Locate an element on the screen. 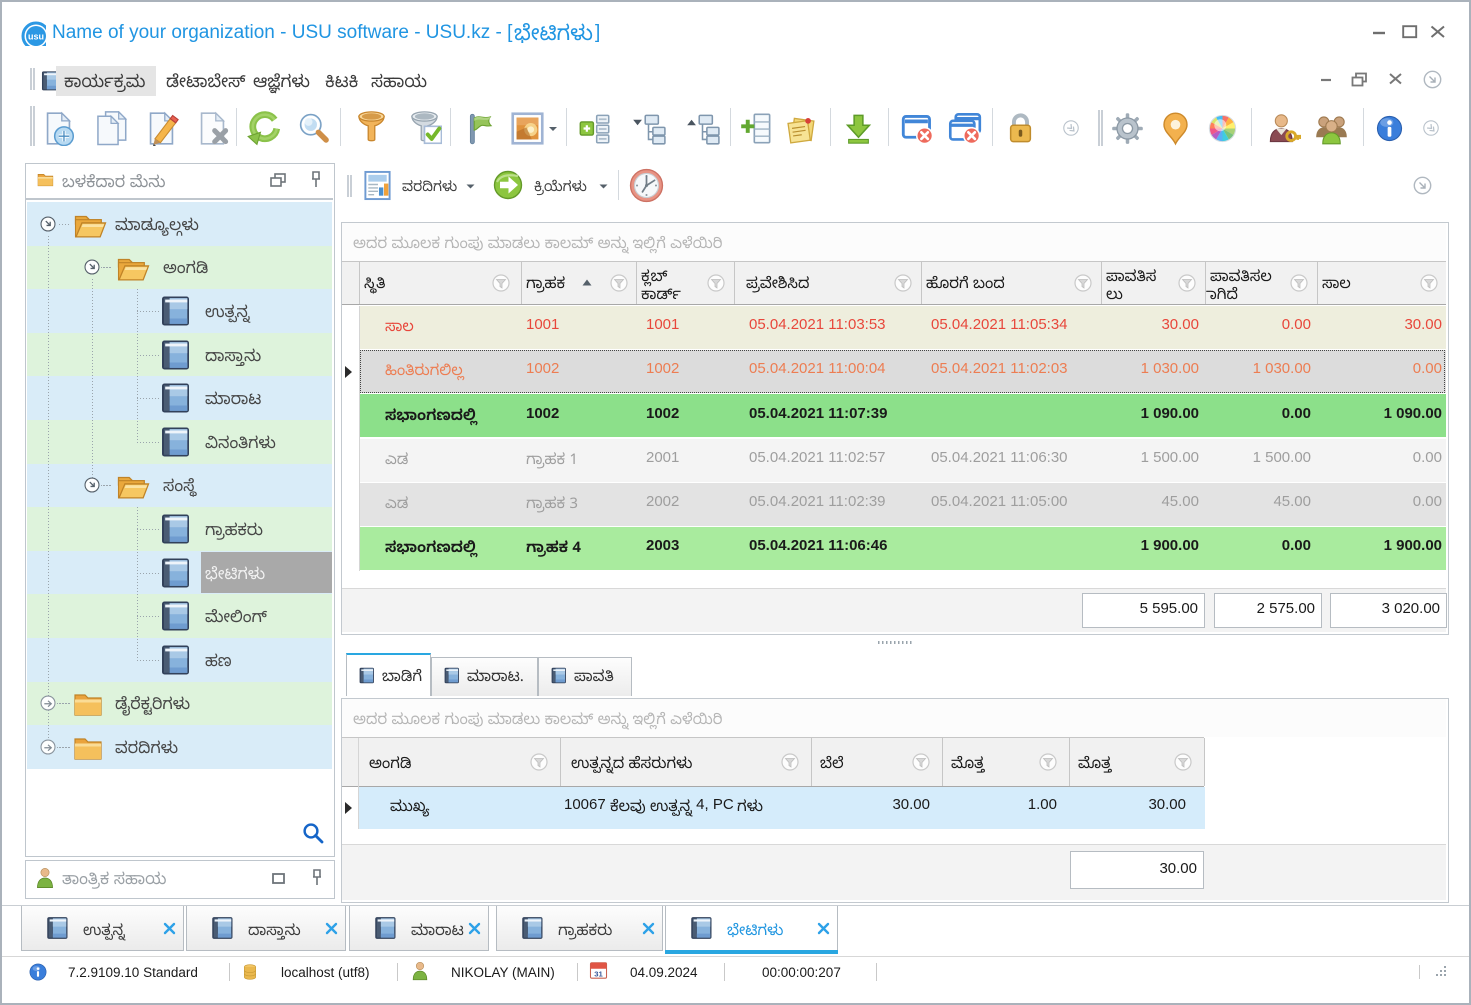 This screenshot has height=1005, width=1471. svg-text: usu is located at coordinates (36, 37).